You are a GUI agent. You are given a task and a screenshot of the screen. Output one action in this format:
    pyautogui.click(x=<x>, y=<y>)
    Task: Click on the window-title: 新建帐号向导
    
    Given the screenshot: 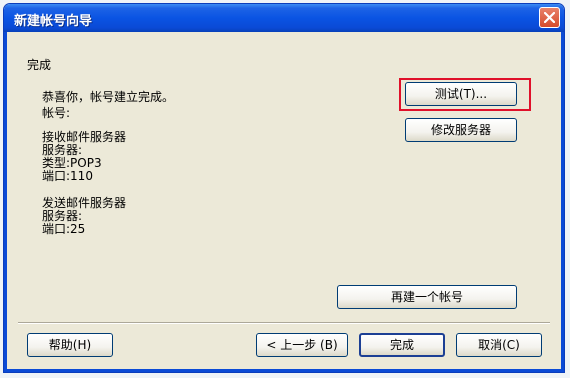 What is the action you would take?
    pyautogui.click(x=53, y=21)
    